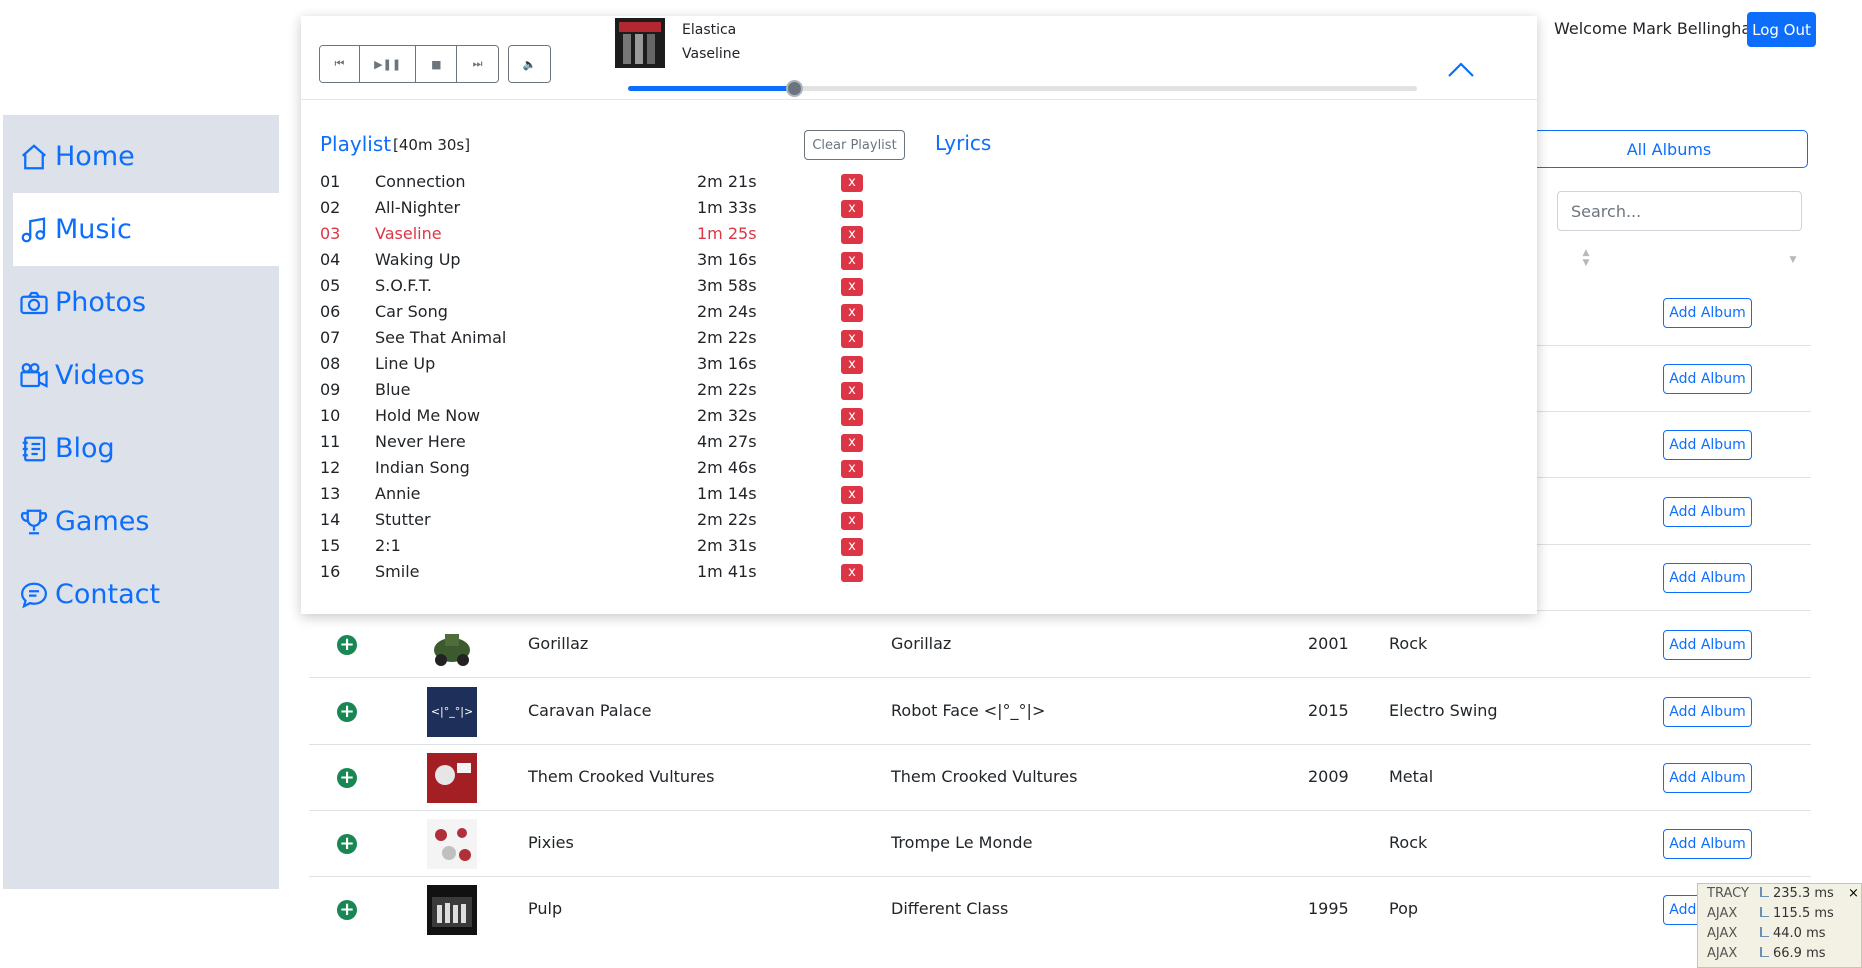  What do you see at coordinates (1853, 893) in the screenshot?
I see `close-icon: ×` at bounding box center [1853, 893].